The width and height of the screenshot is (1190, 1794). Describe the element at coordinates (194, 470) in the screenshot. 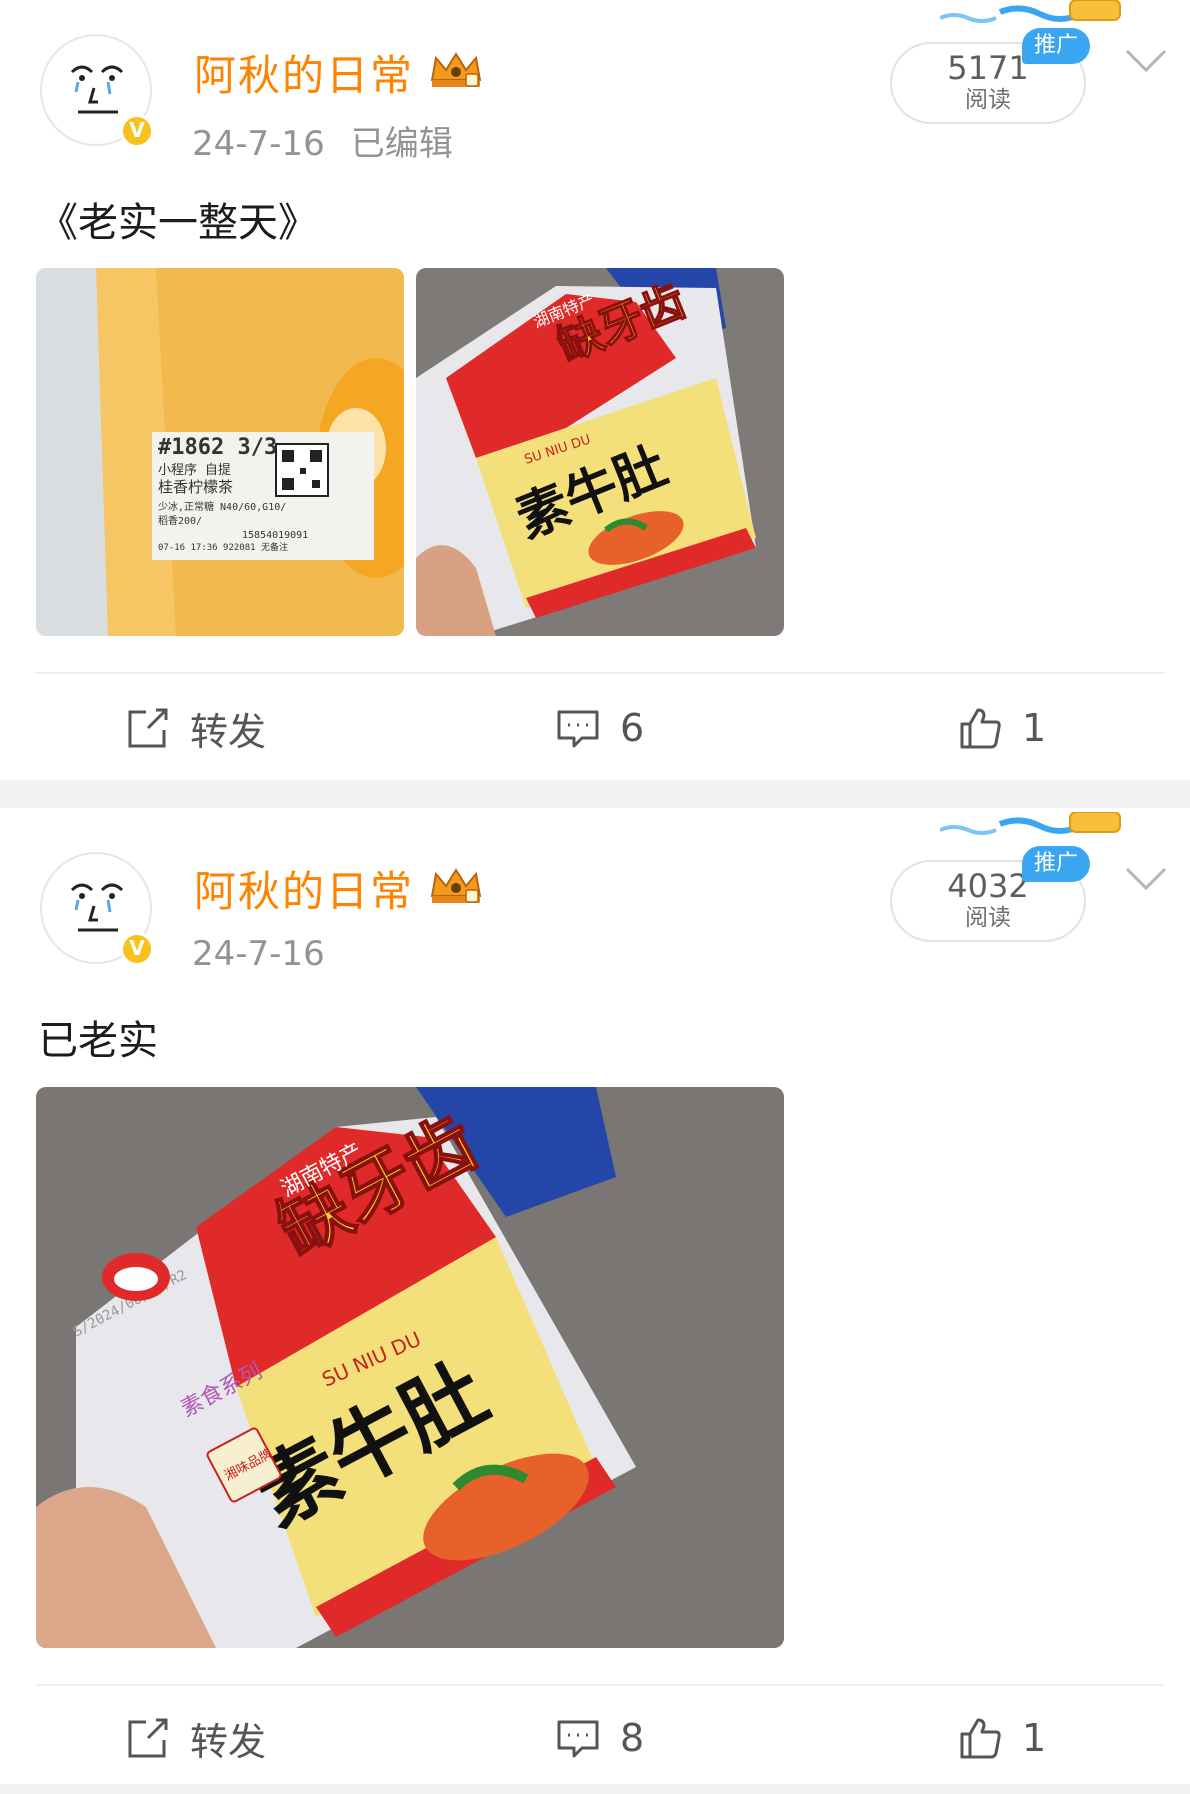

I see `label-line: 小程序 自提` at that location.